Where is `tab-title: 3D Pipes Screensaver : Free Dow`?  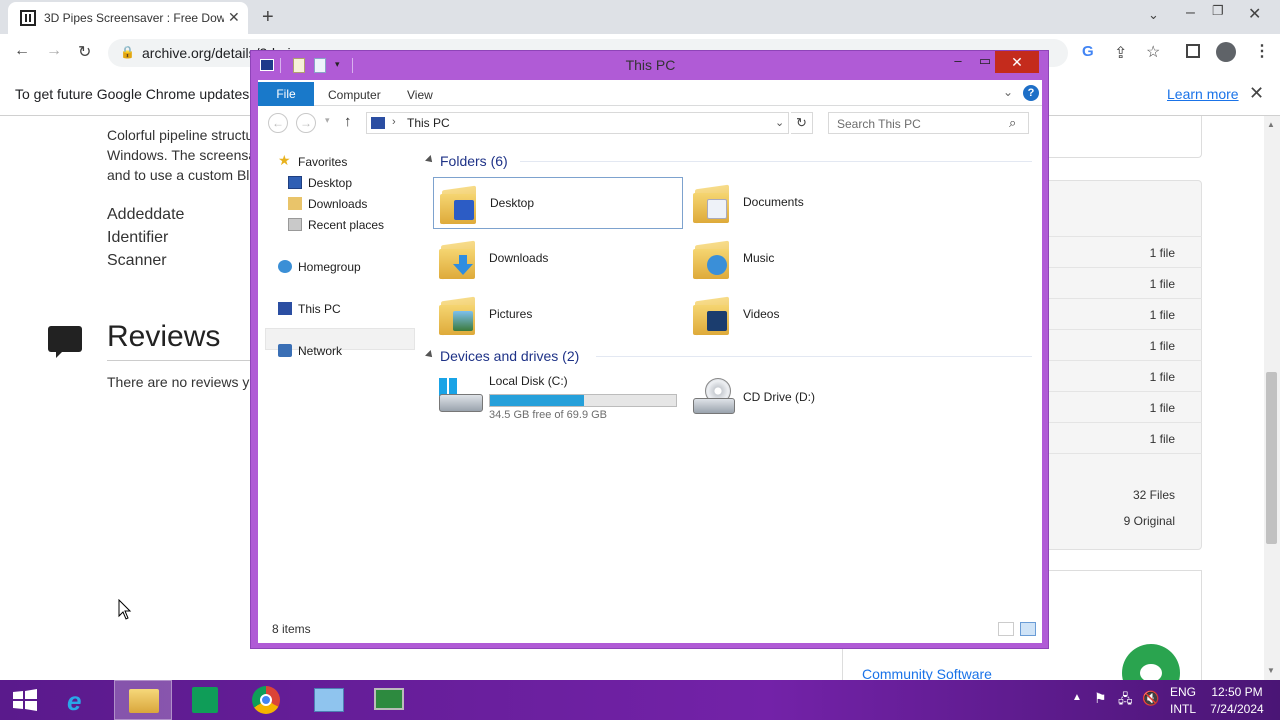
tab-title: 3D Pipes Screensaver : Free Dow is located at coordinates (134, 18).